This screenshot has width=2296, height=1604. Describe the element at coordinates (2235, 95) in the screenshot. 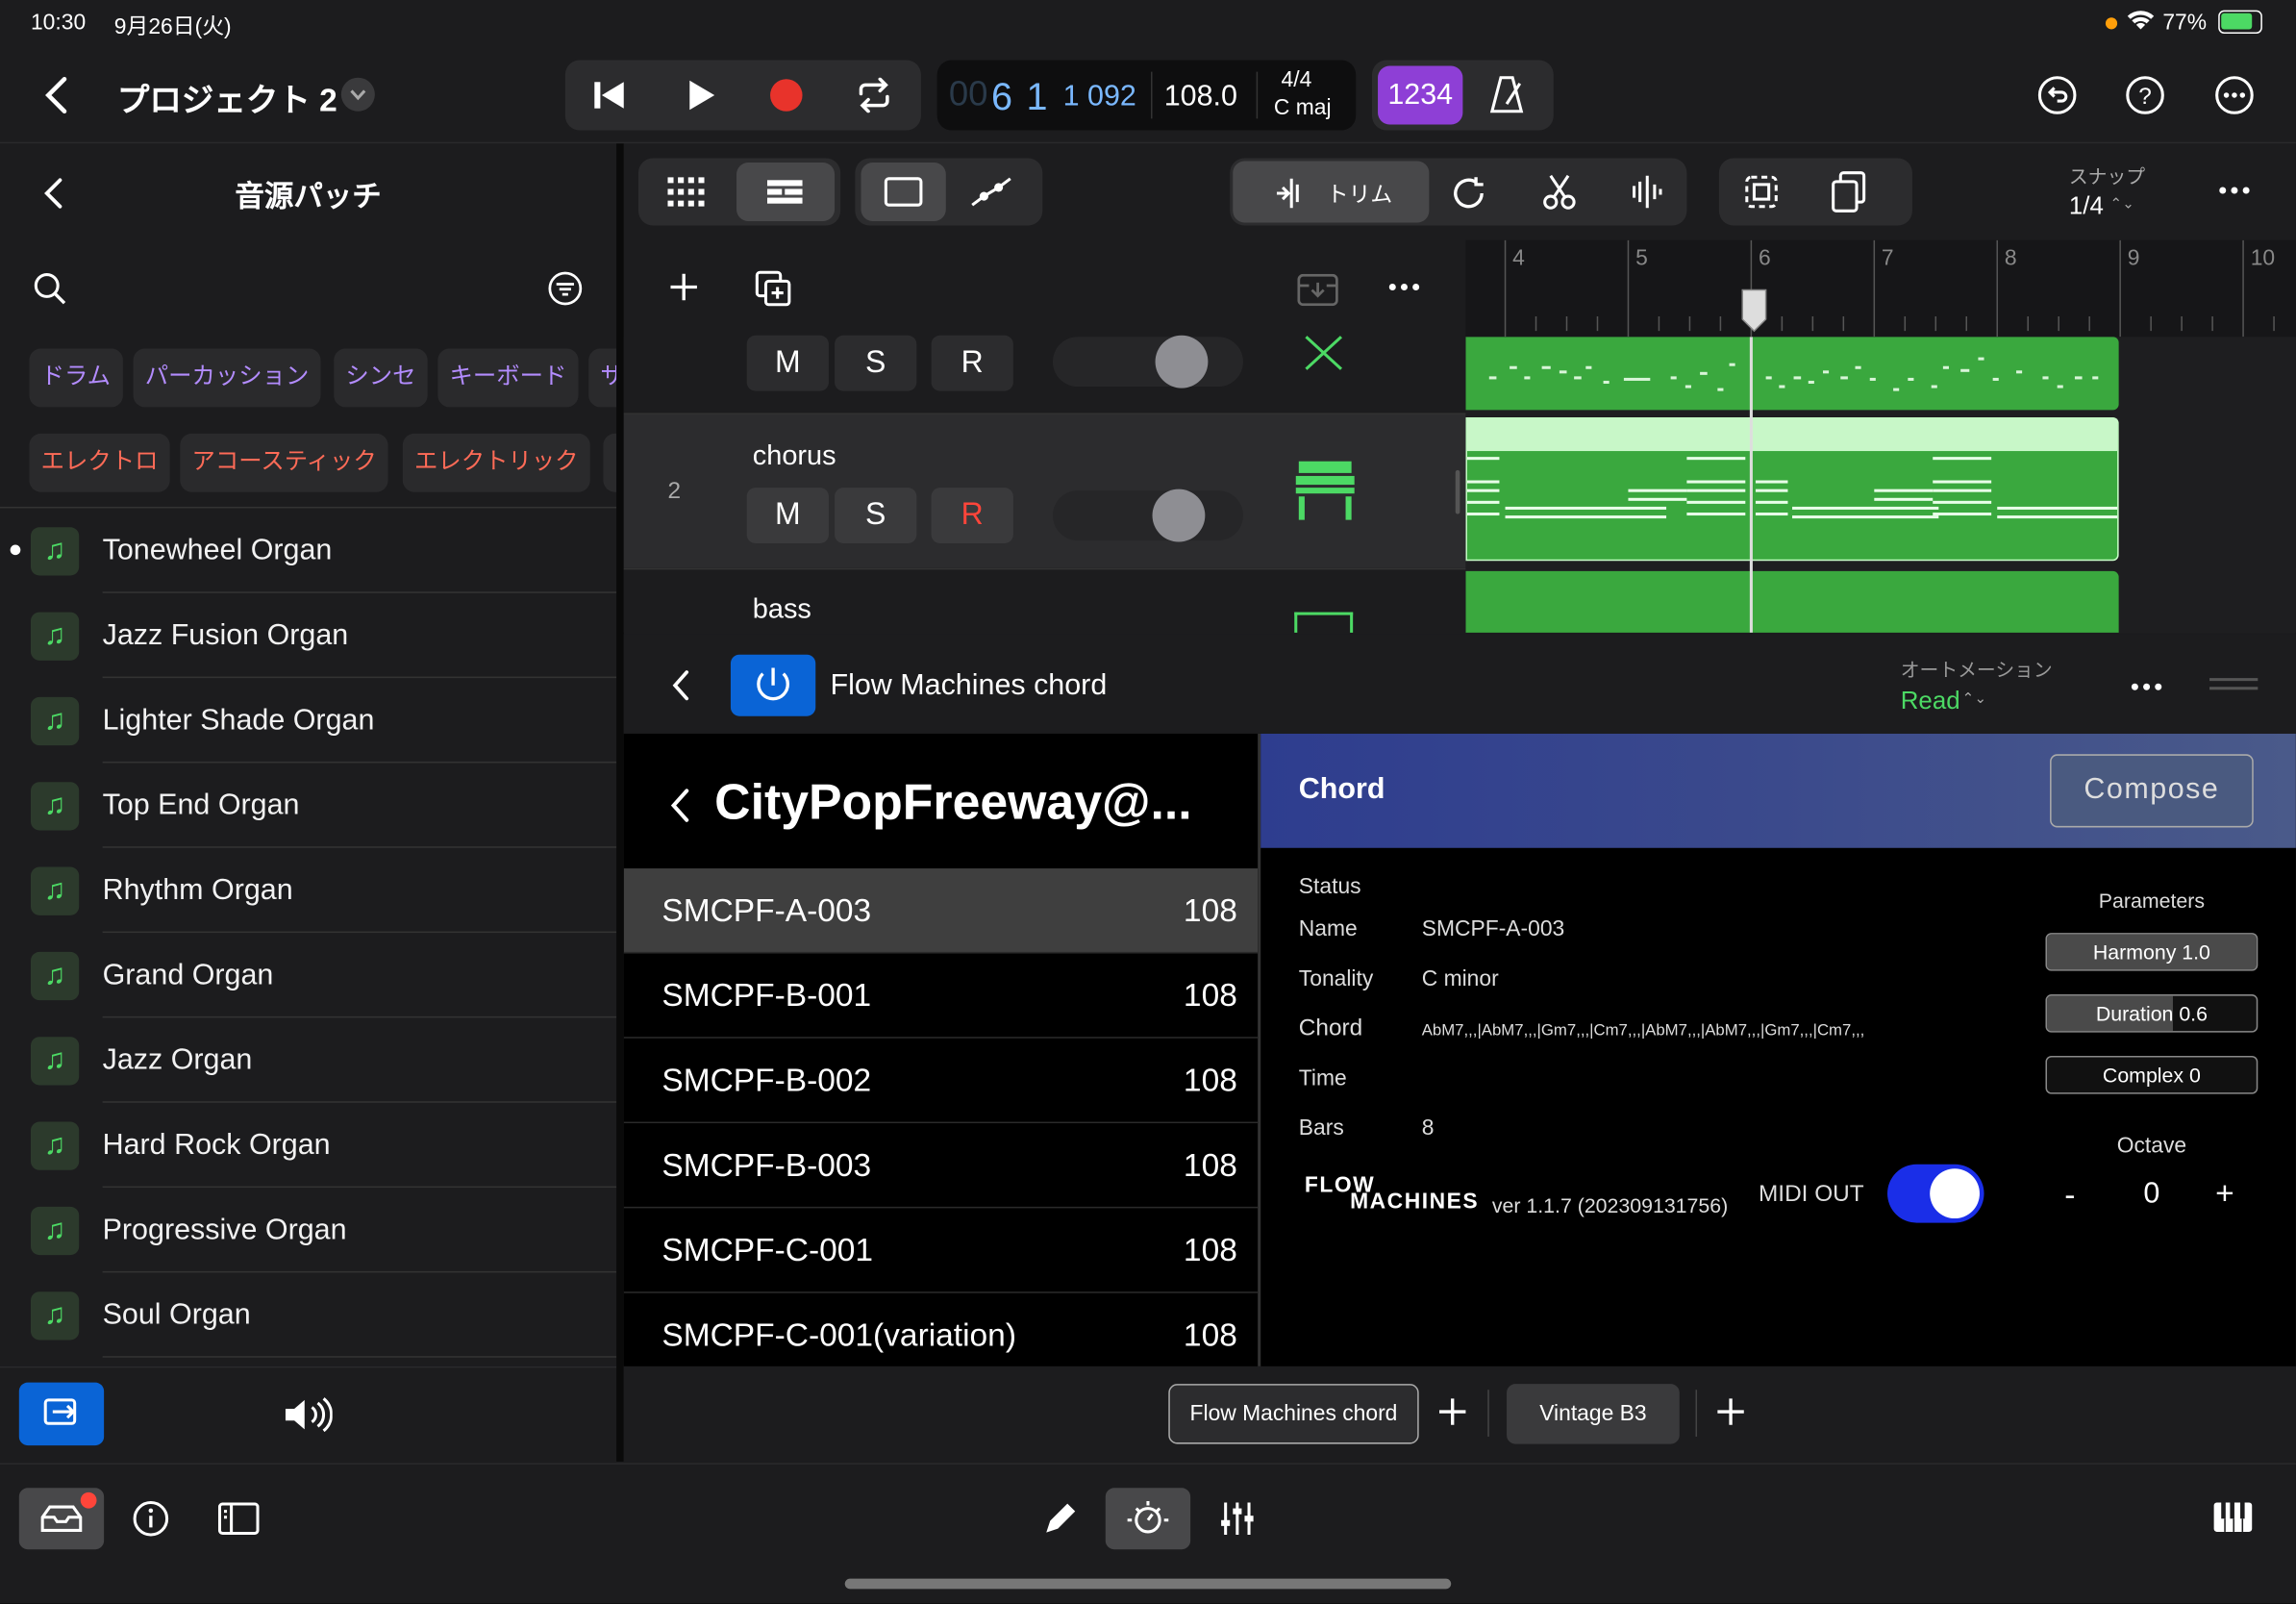

I see `more-icon` at that location.